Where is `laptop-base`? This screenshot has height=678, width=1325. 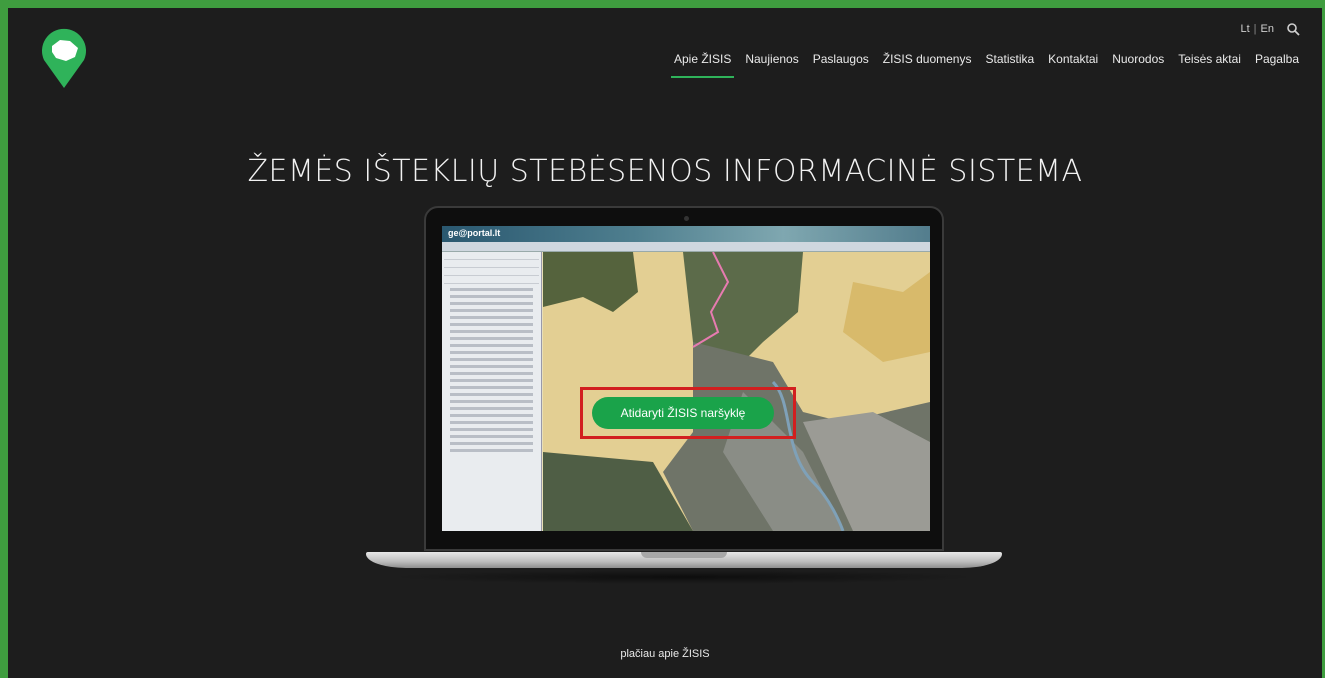 laptop-base is located at coordinates (684, 560).